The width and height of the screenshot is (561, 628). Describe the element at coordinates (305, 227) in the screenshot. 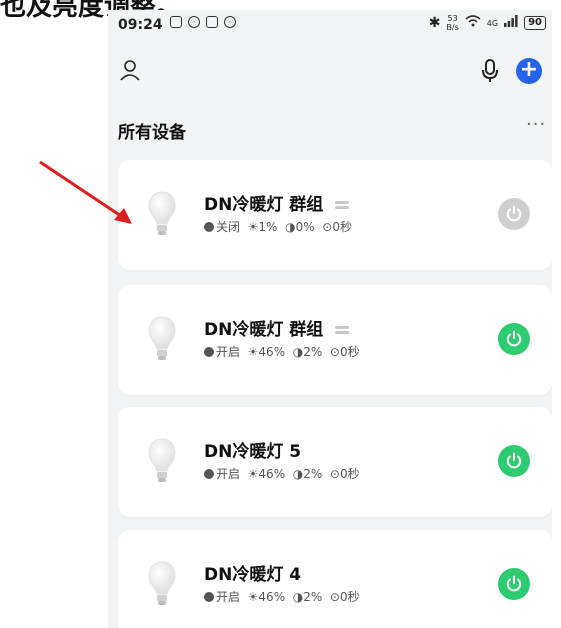

I see `device-color-temp: 0%` at that location.